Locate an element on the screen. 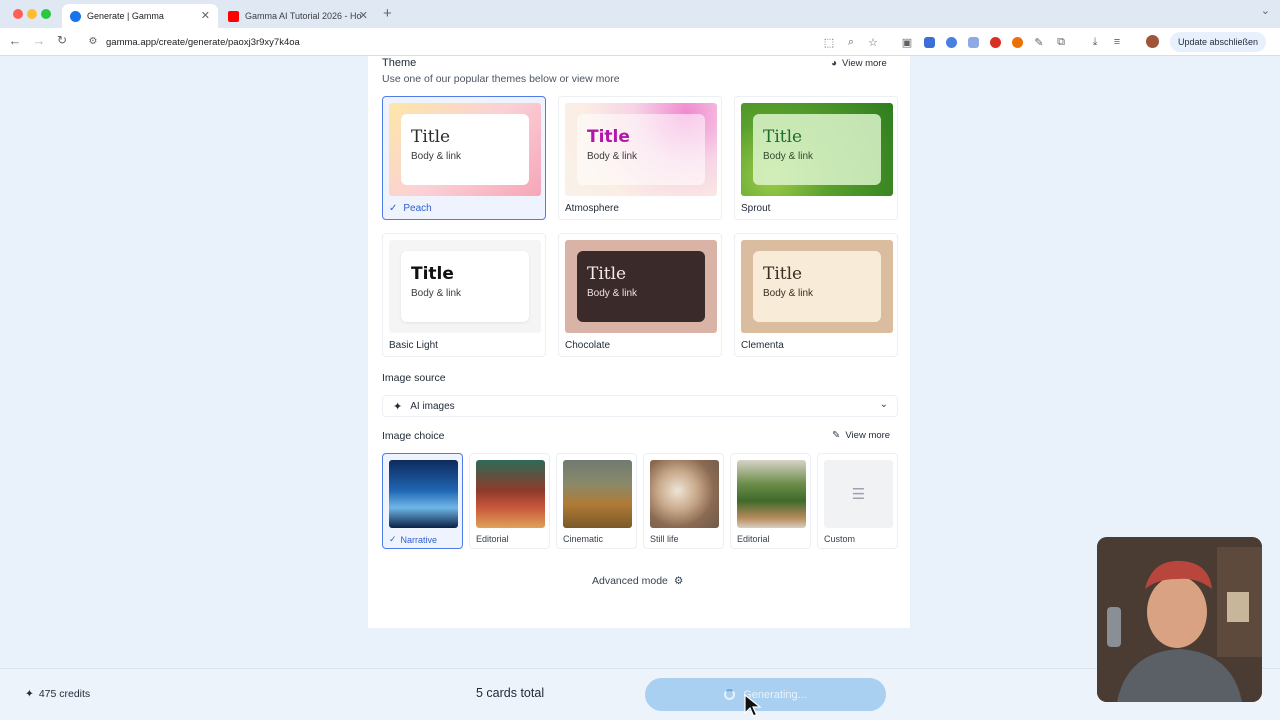 Image resolution: width=1280 pixels, height=720 pixels. extensions-row: ⬚ ⌕ ☆ ▣ ✎ ⧉ ⤓ ≡ is located at coordinates (973, 42).